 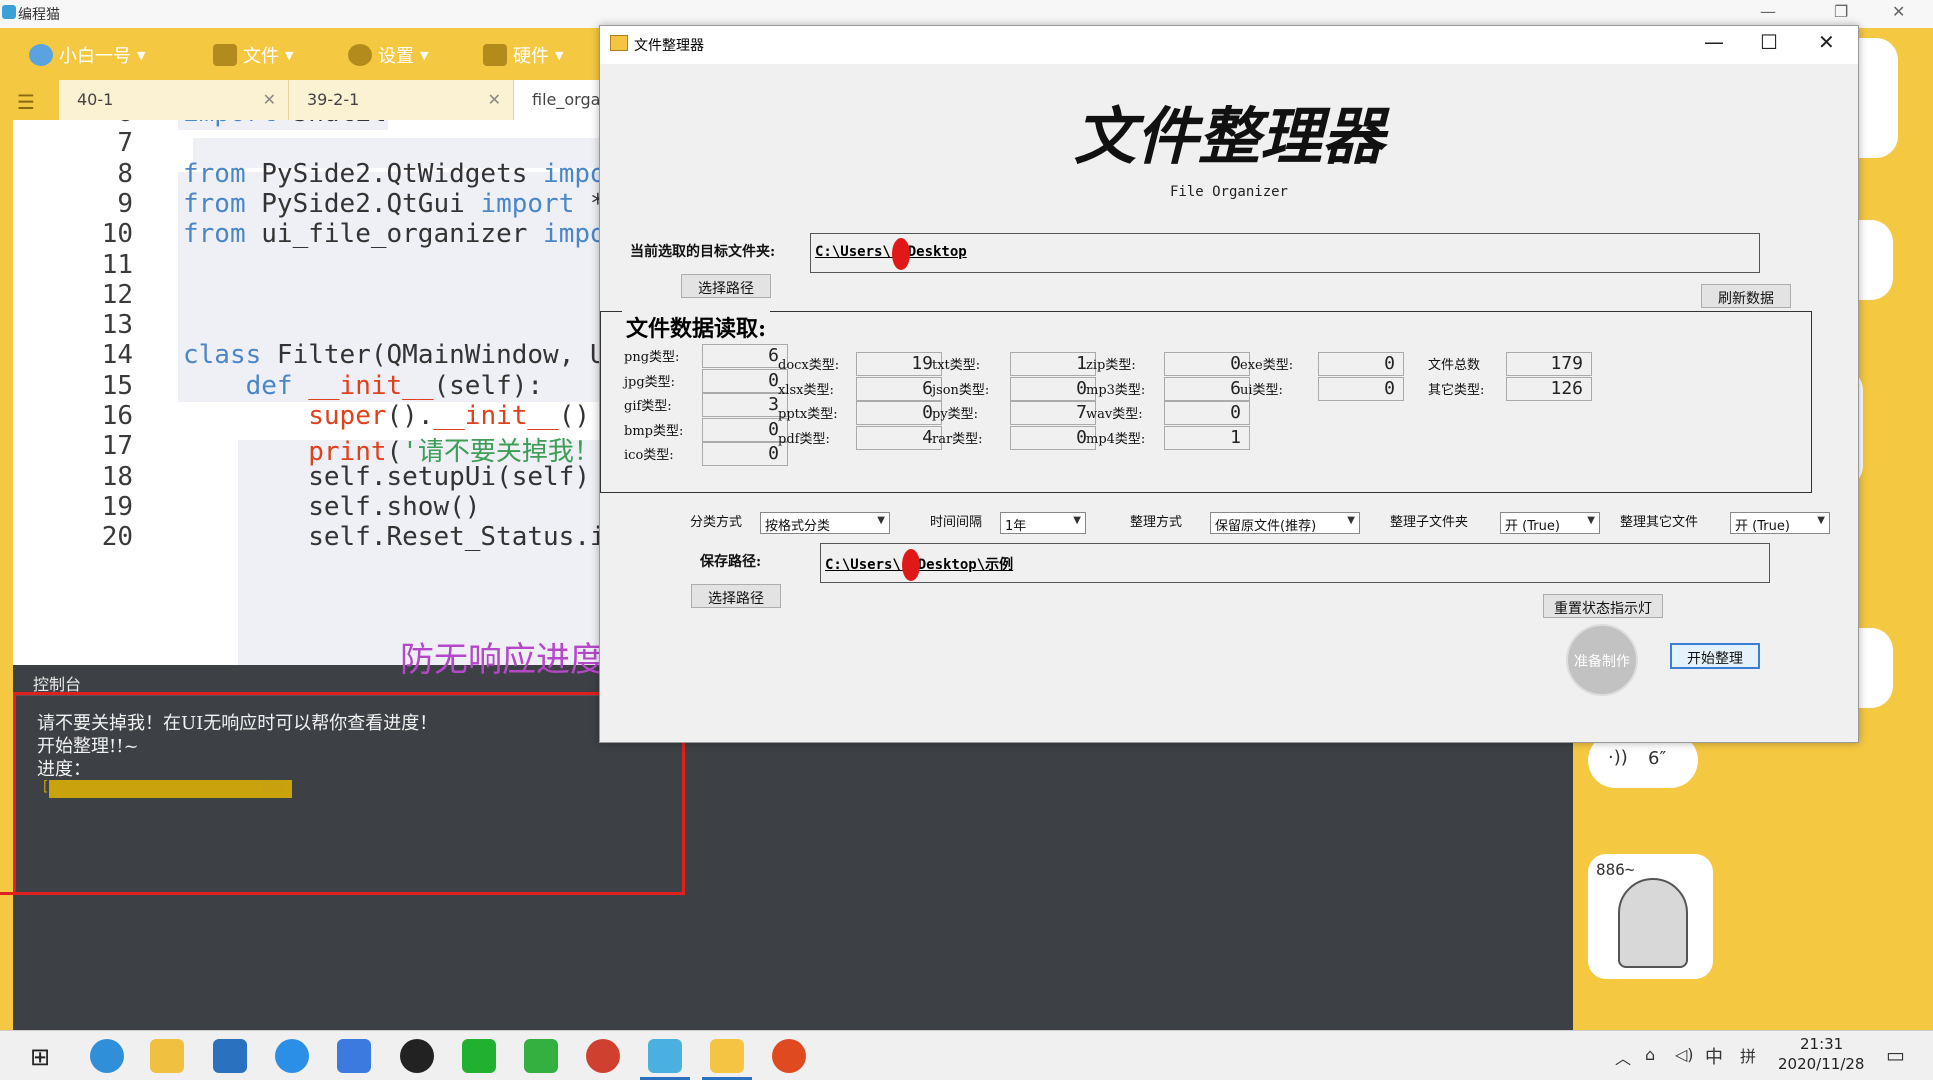 What do you see at coordinates (388, 55) in the screenshot?
I see `settings-menu: 设置 ▼` at bounding box center [388, 55].